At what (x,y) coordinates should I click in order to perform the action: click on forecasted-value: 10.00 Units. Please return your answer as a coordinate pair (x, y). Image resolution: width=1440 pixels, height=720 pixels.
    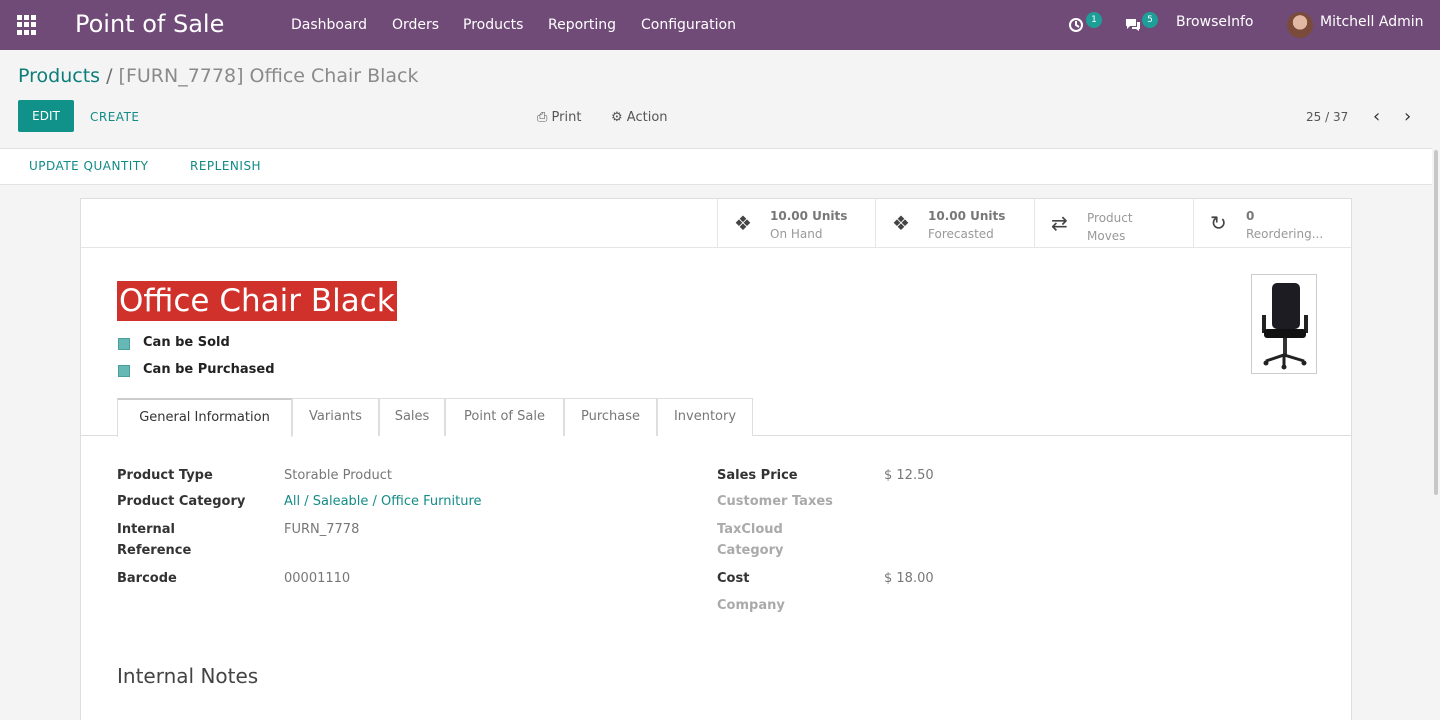
    Looking at the image, I should click on (967, 216).